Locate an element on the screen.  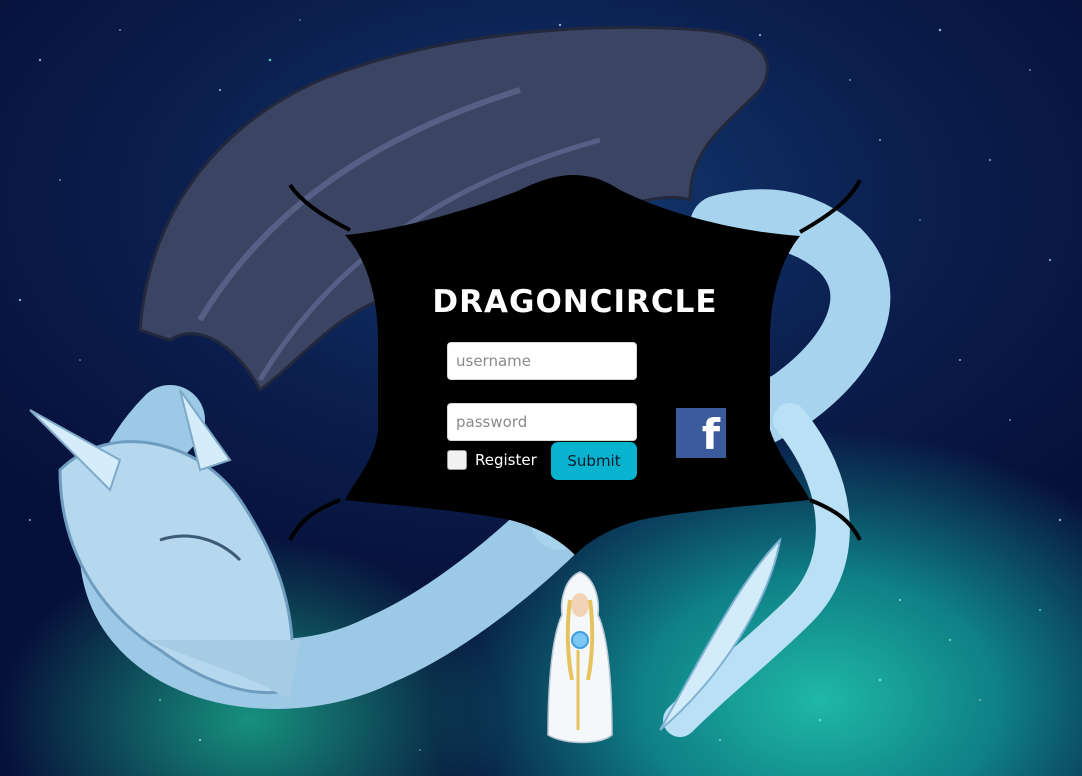
priestess-character is located at coordinates (580, 657).